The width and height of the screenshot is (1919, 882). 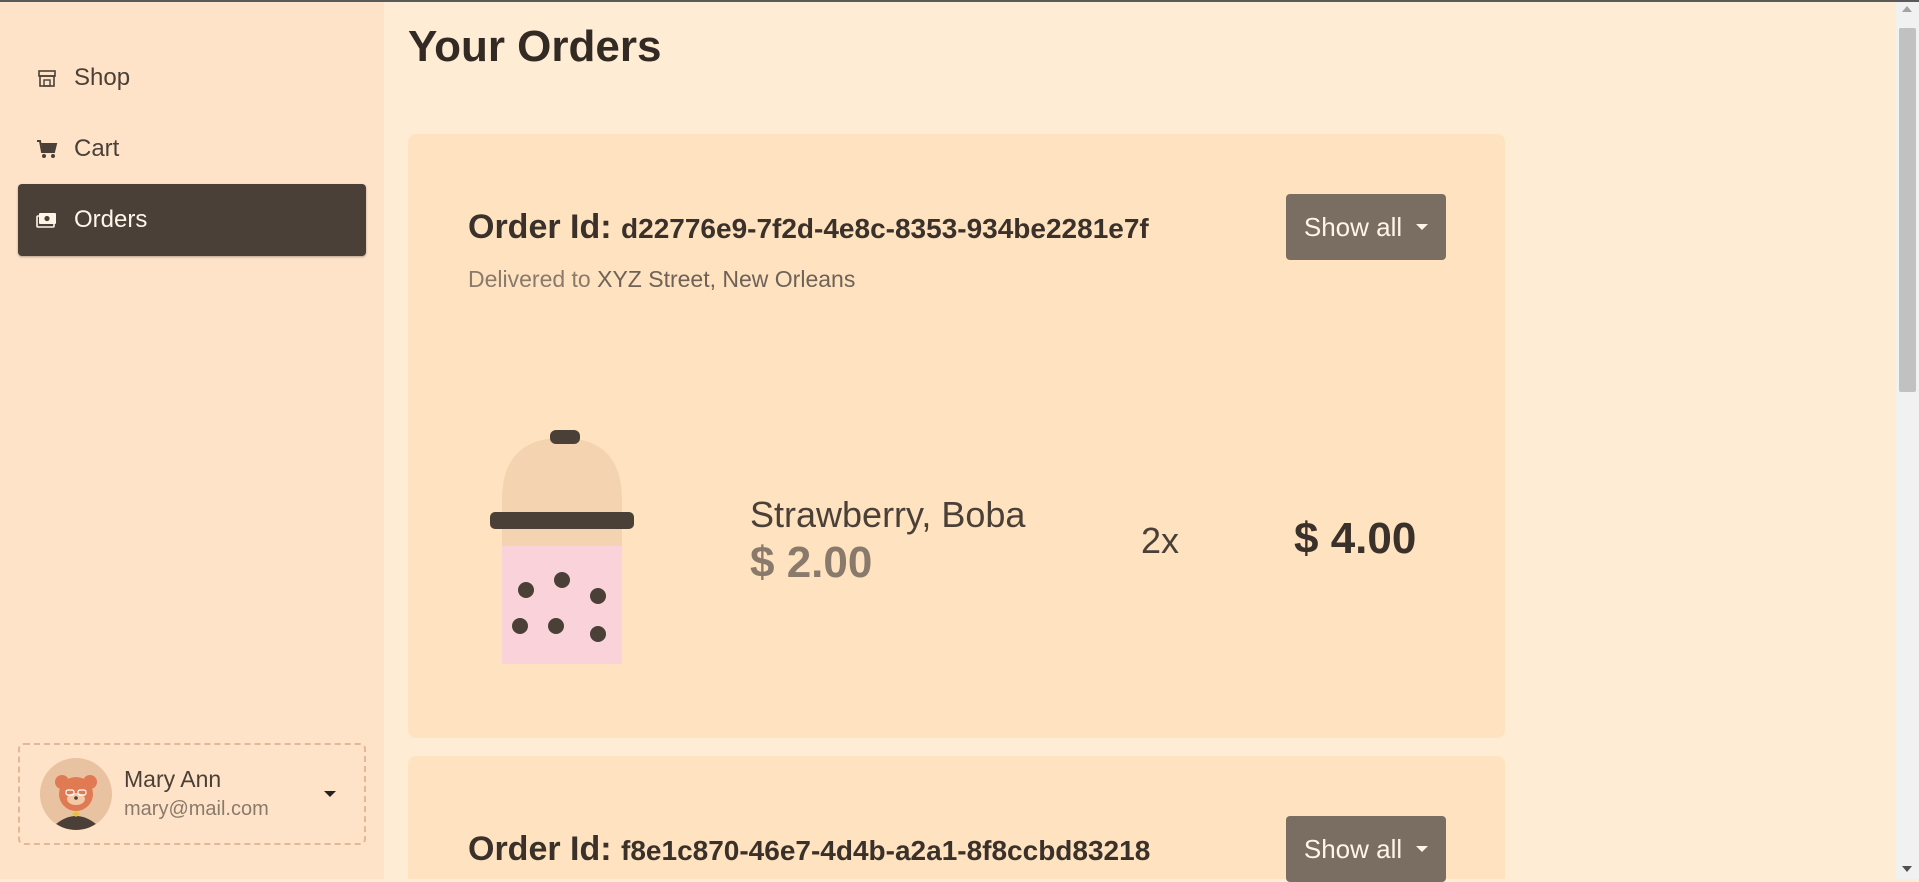 What do you see at coordinates (886, 850) in the screenshot?
I see `order-id-value: f8e1c870-46e7-4d4b-a2a1-8f8ccbd83218` at bounding box center [886, 850].